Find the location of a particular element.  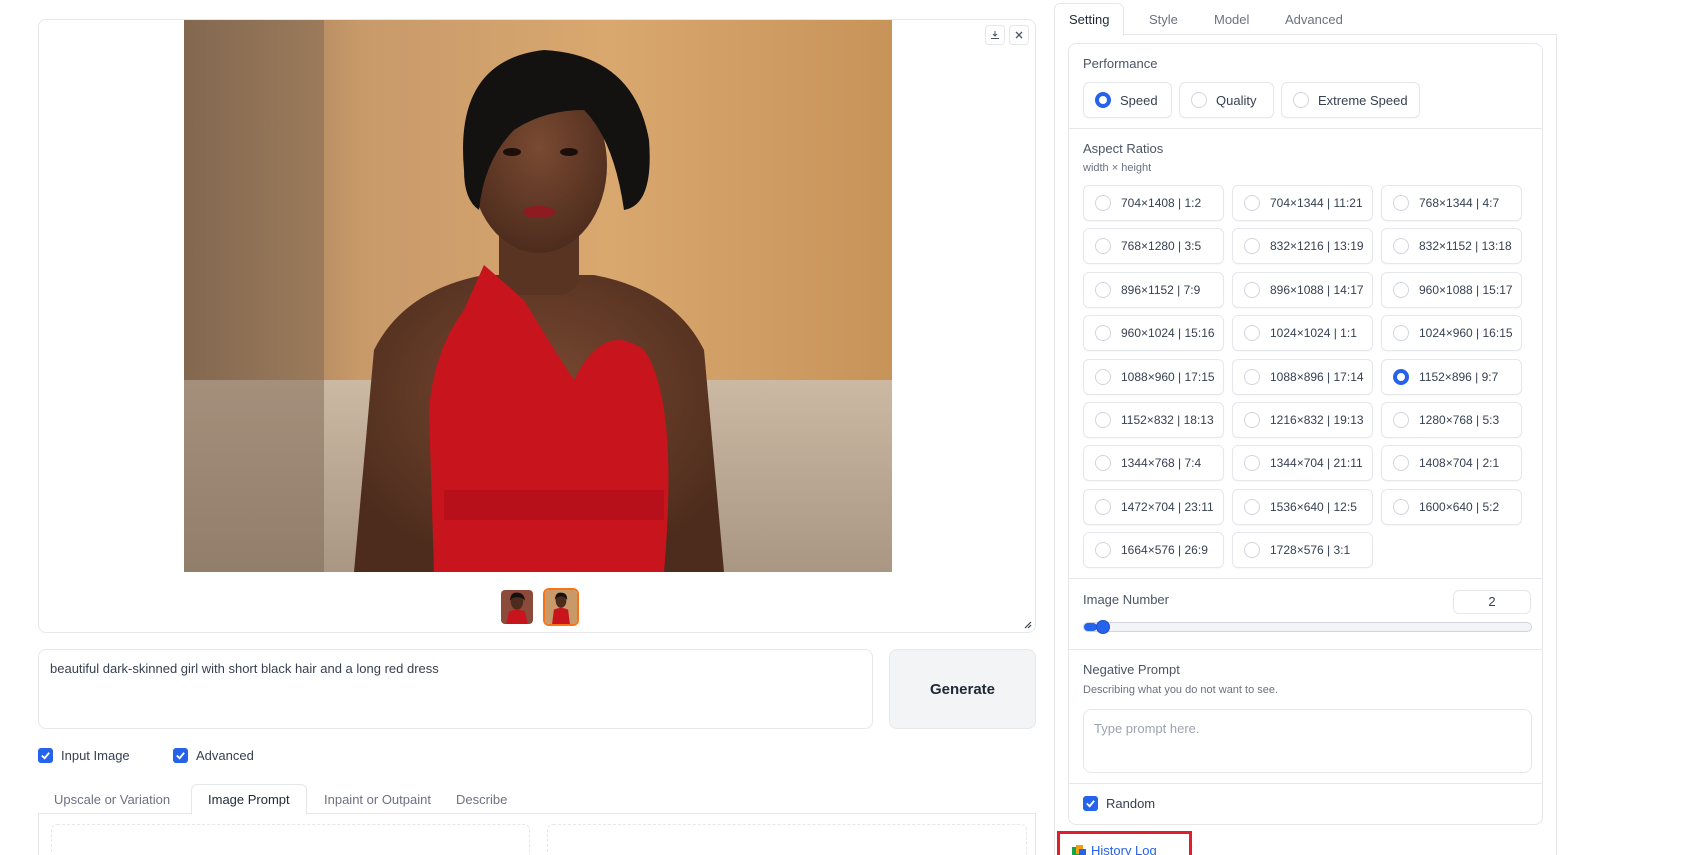

aspect-ratio-option: 768×1344 | 4:7 is located at coordinates (1451, 203).